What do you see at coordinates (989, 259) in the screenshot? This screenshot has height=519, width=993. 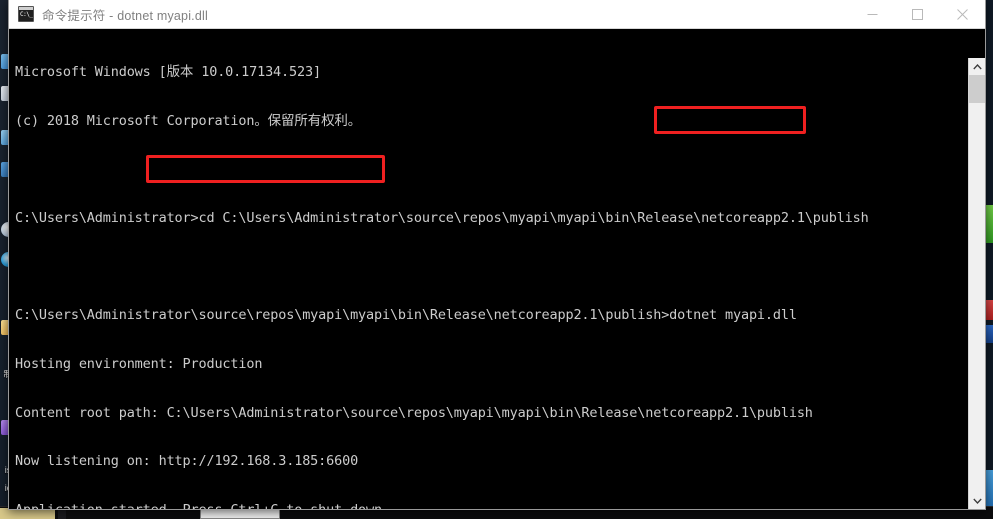 I see `desktop-right-strip` at bounding box center [989, 259].